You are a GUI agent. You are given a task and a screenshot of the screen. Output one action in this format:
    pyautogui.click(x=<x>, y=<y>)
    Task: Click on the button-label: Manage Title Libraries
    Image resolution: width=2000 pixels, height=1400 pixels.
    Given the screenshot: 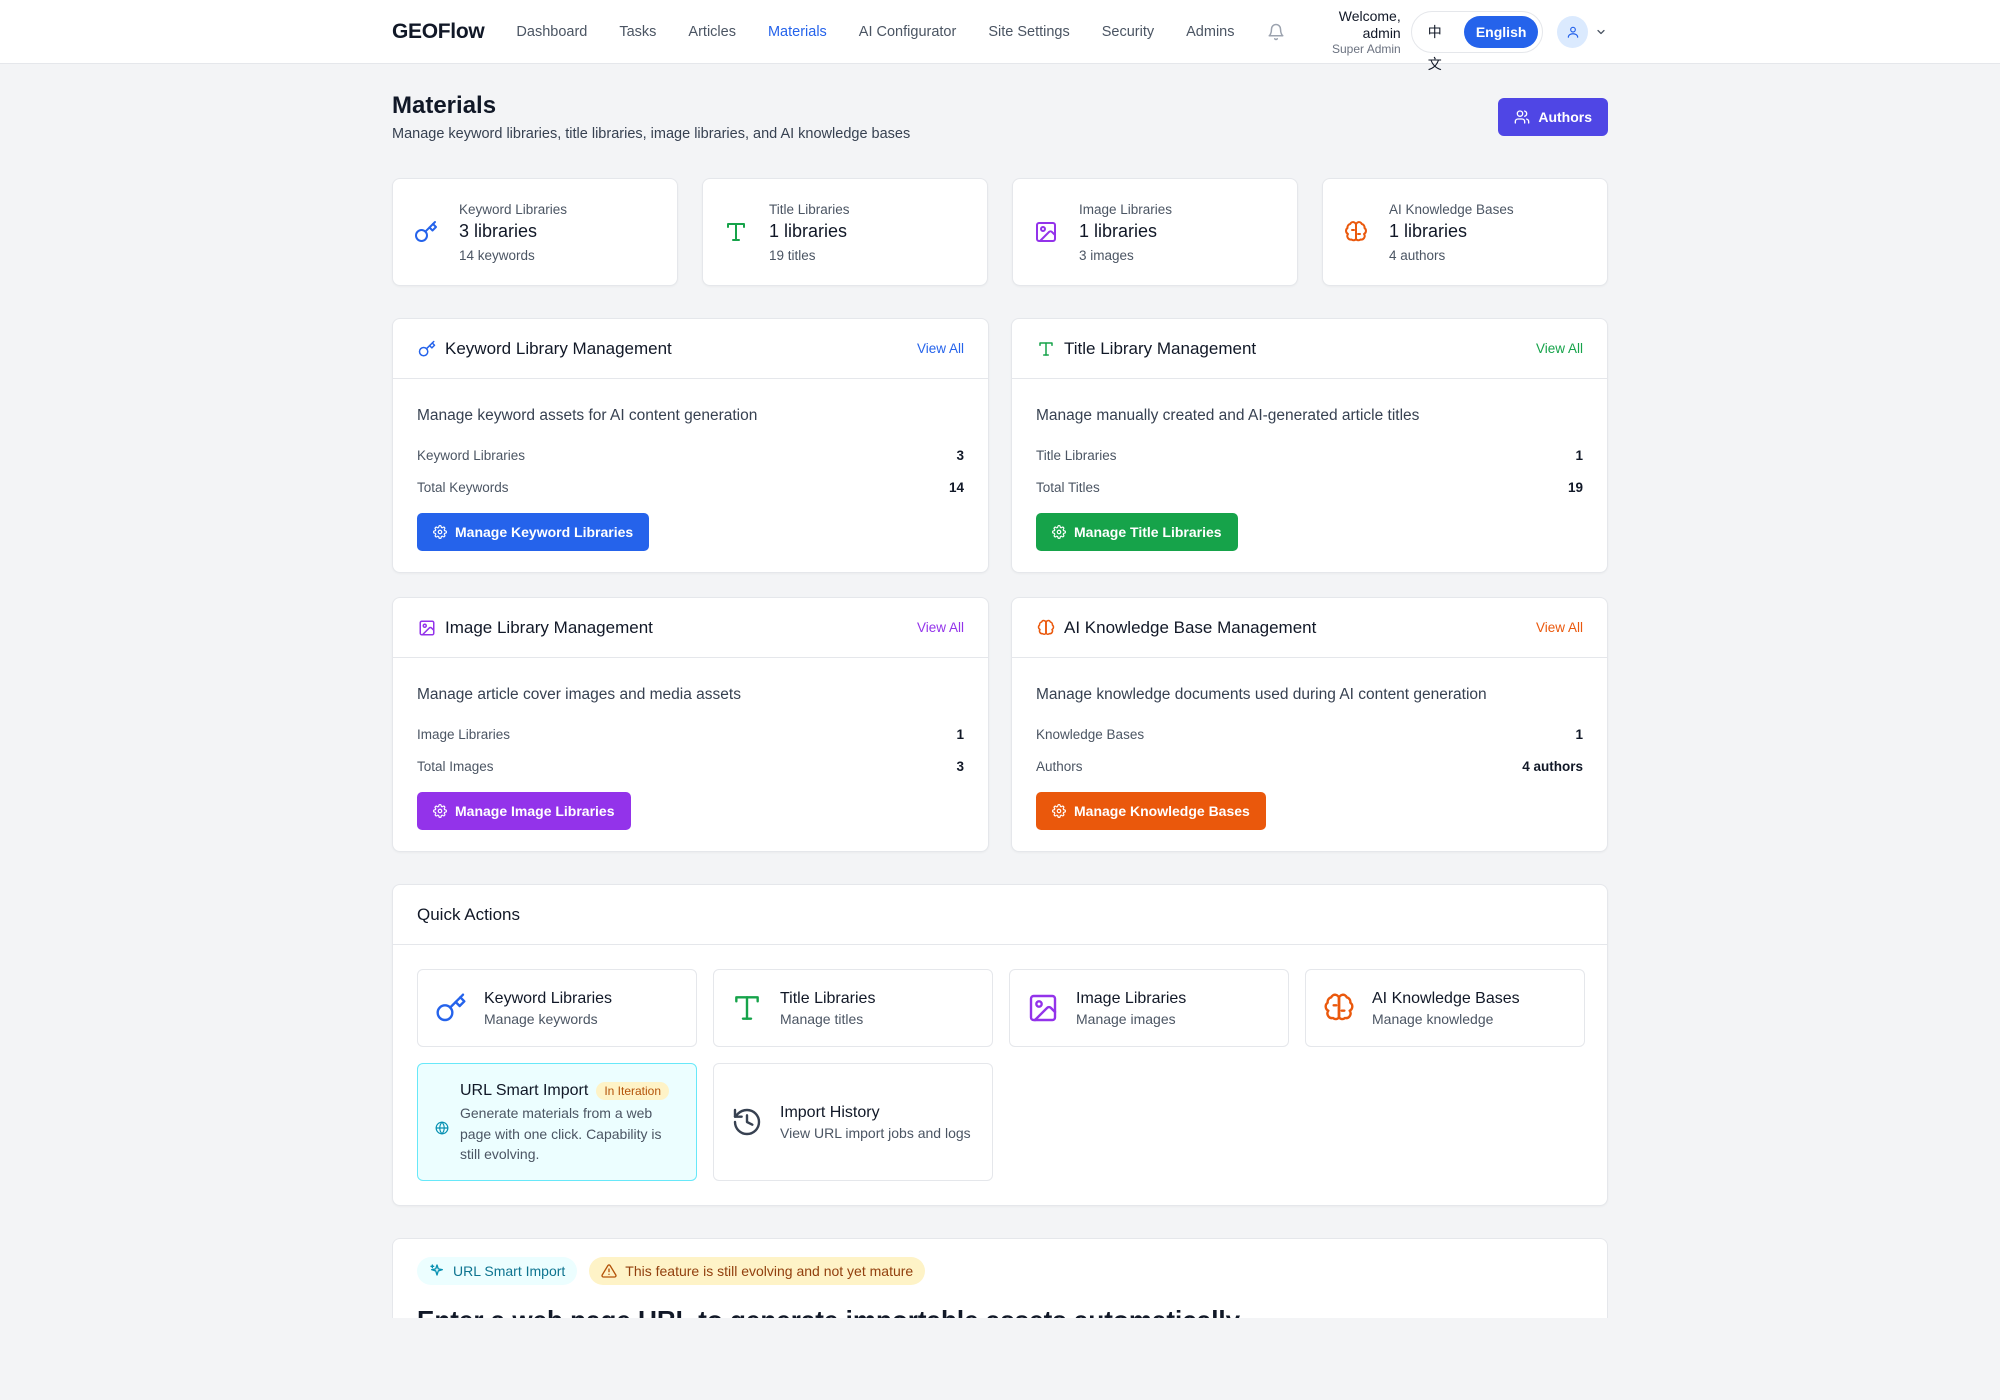 What is the action you would take?
    pyautogui.click(x=1148, y=532)
    